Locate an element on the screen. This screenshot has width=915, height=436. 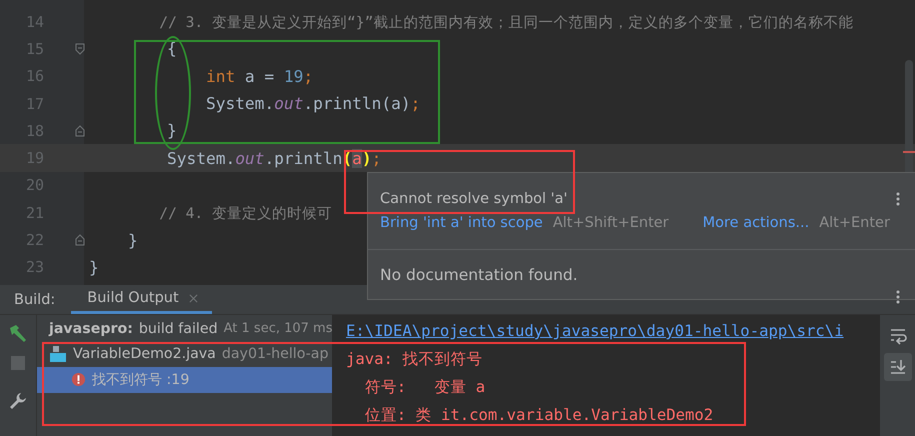
tree-item: VariableDemo2.java day01-hello-ap is located at coordinates (184, 354).